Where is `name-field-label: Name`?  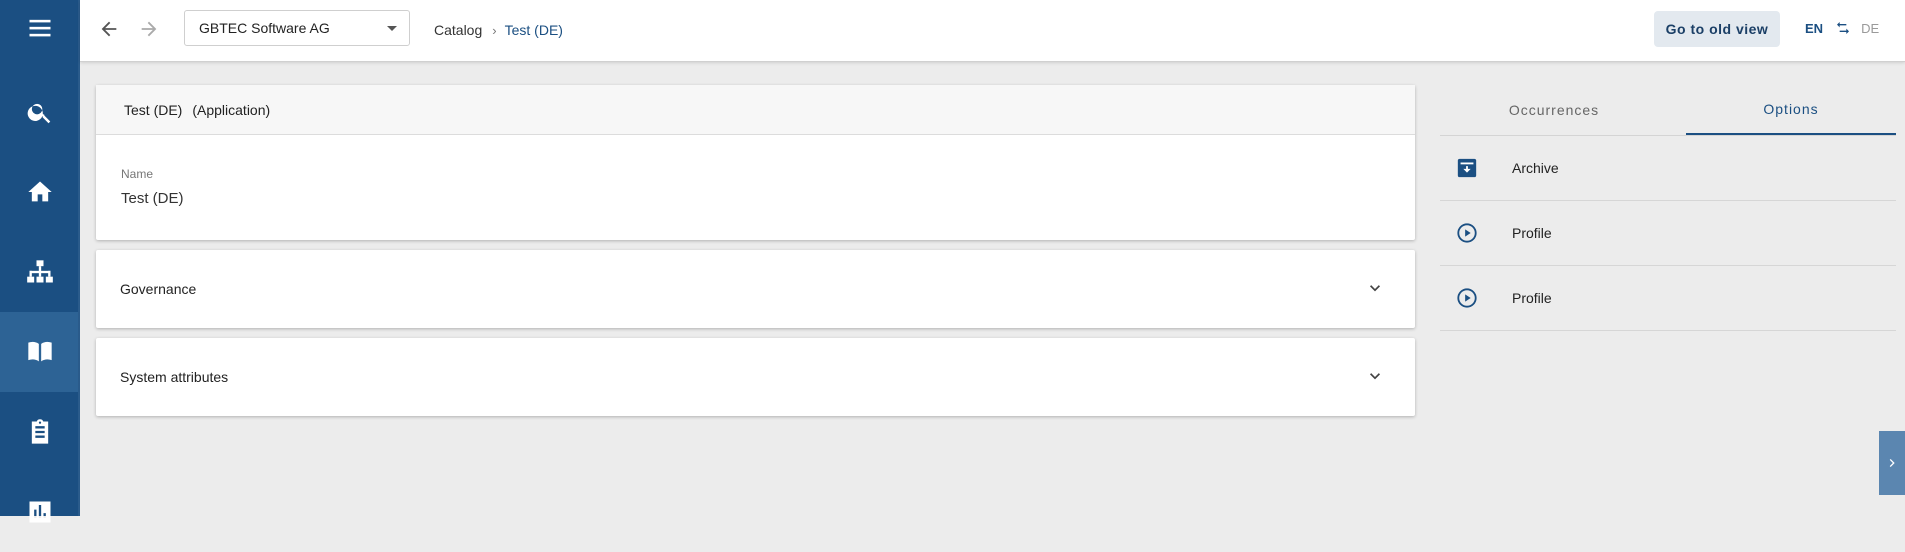 name-field-label: Name is located at coordinates (137, 174).